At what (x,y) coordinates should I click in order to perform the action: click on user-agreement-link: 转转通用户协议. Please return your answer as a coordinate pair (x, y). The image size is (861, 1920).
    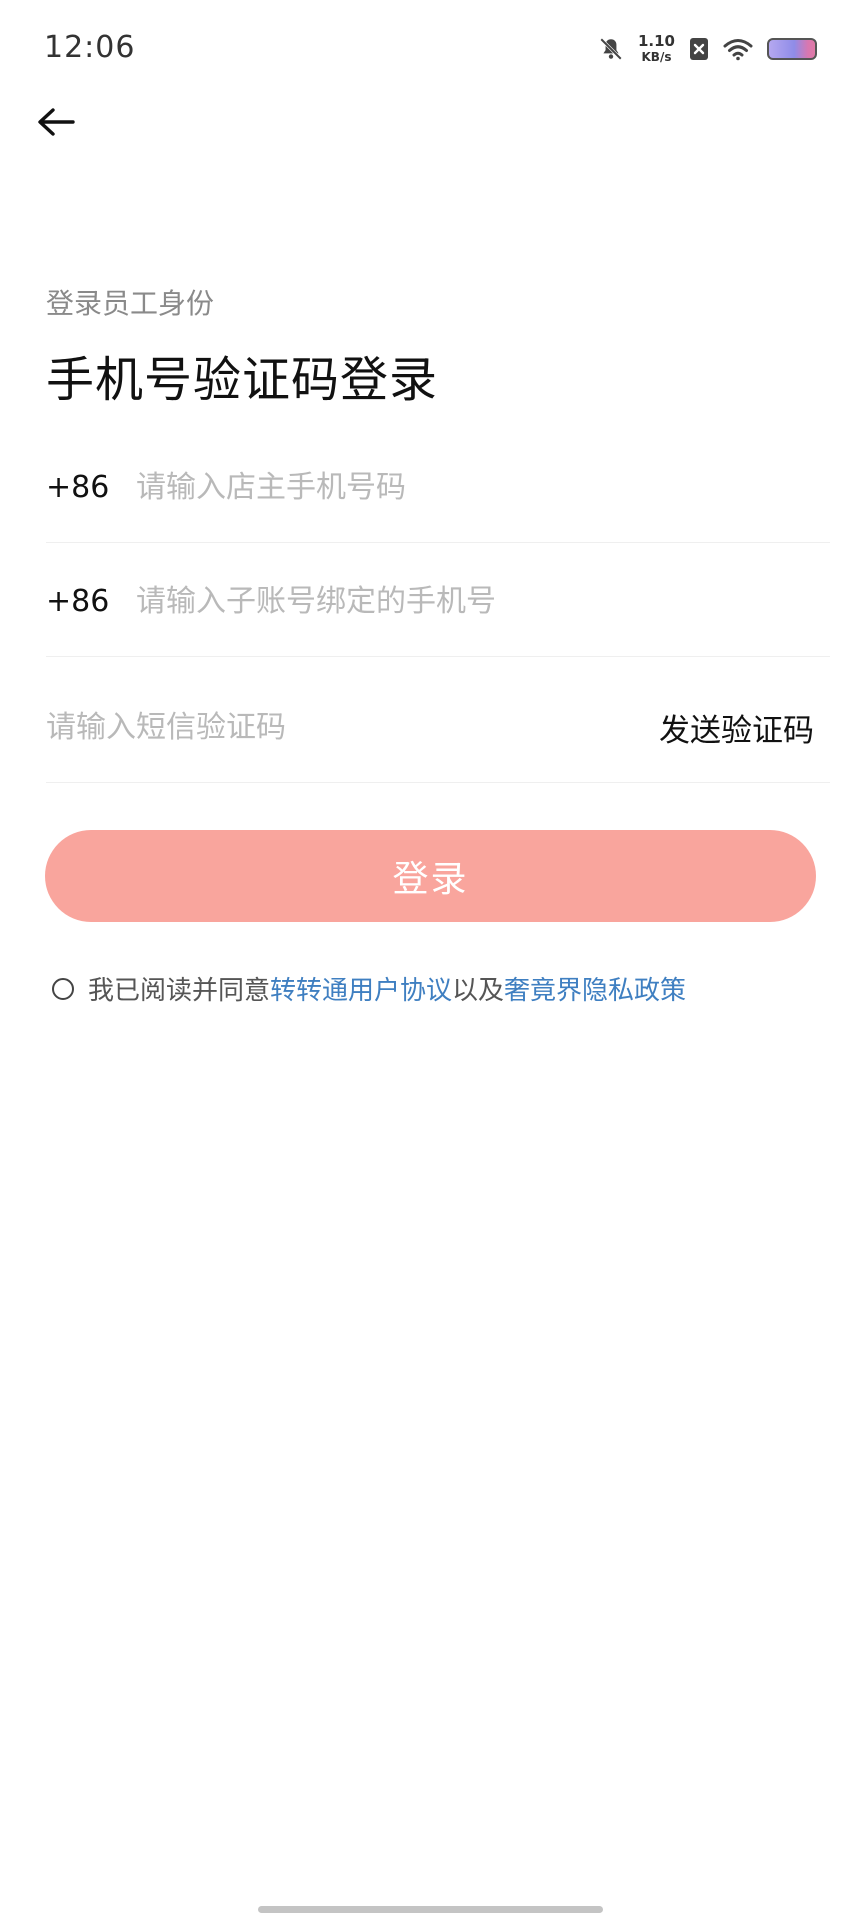
    Looking at the image, I should click on (361, 988).